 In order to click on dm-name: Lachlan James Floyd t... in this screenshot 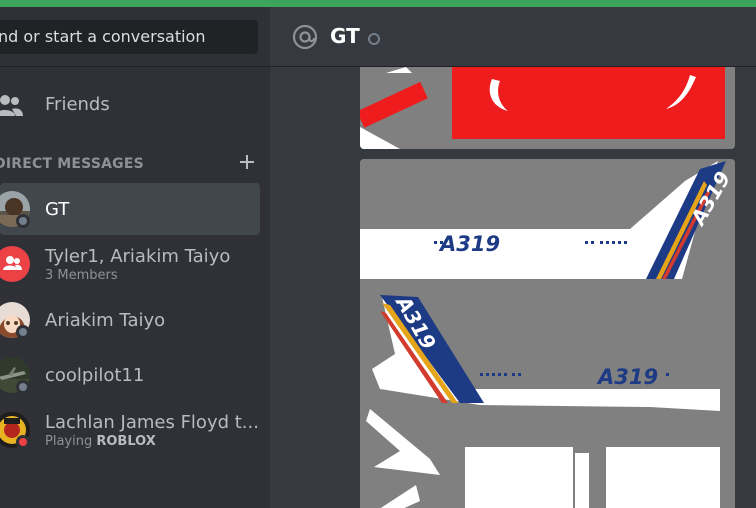, I will do `click(152, 422)`.